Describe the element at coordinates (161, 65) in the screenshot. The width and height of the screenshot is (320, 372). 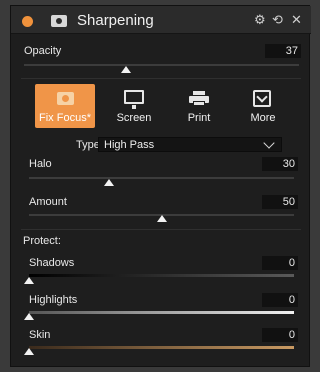
I see `opacity-slider-track` at that location.